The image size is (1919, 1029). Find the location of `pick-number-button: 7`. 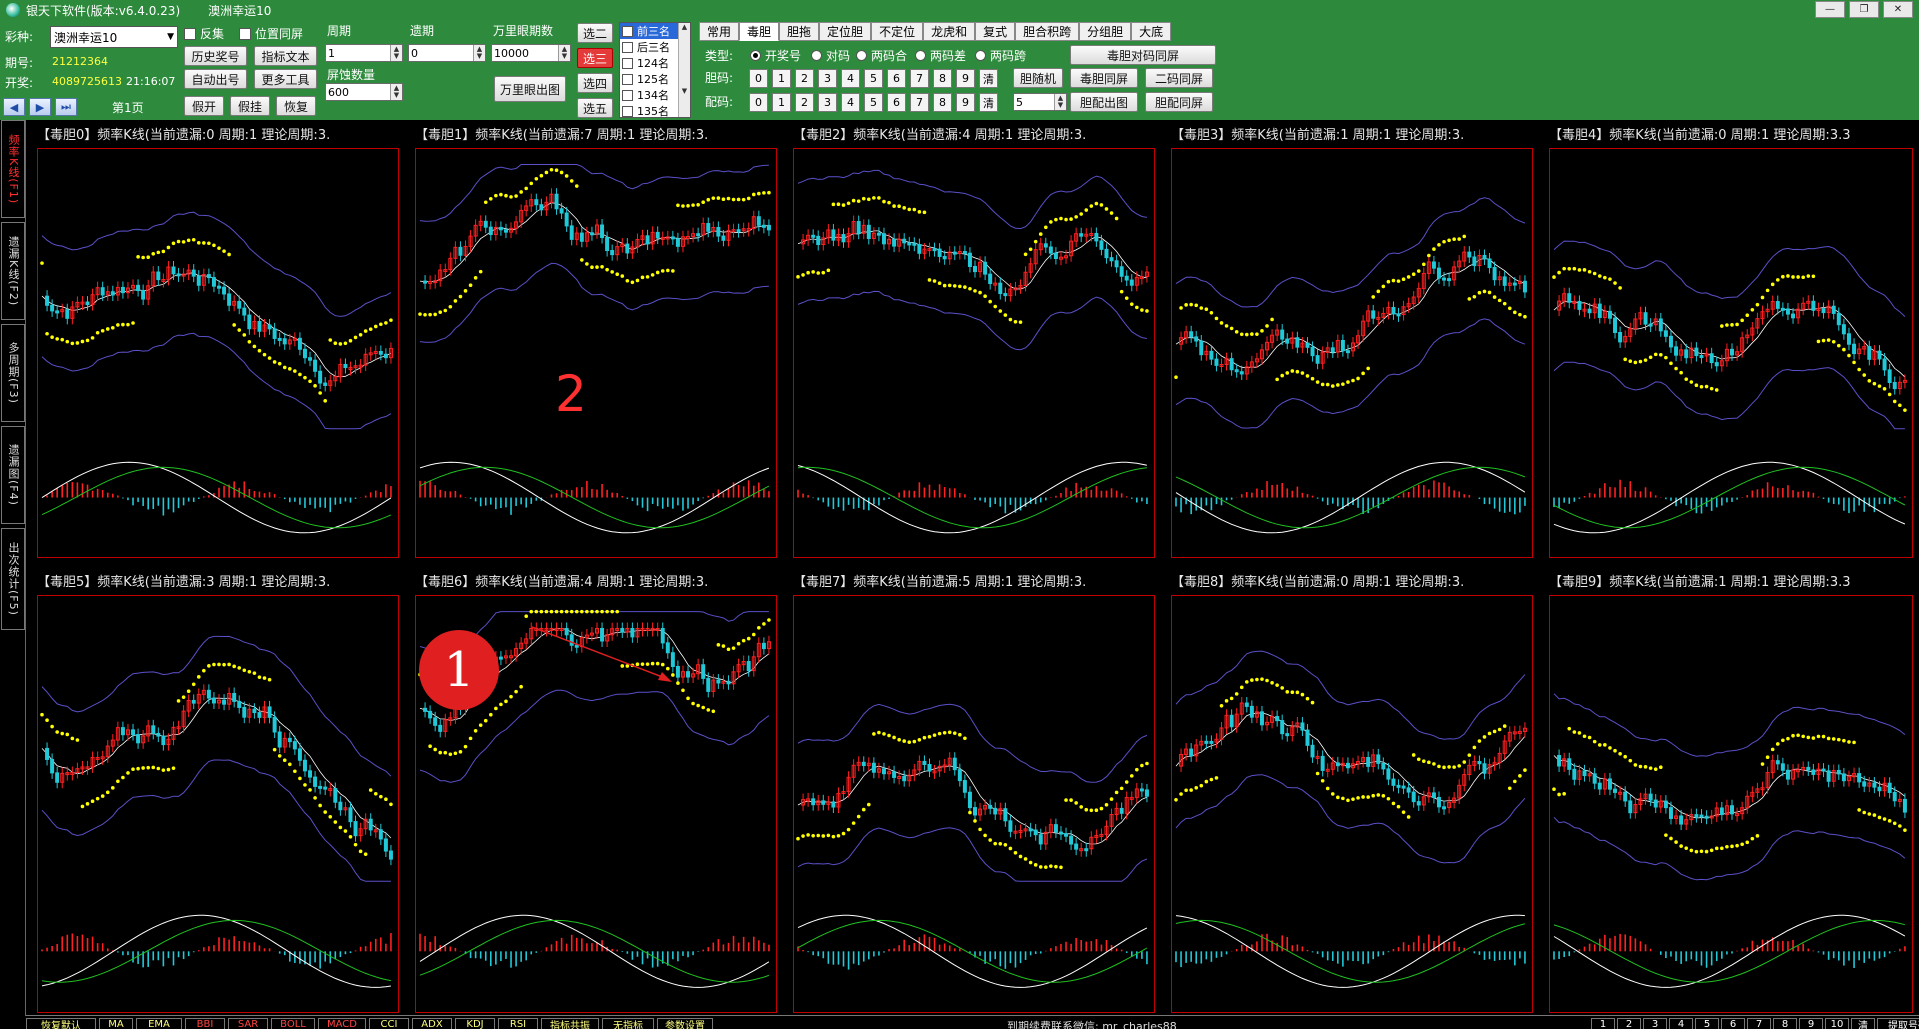

pick-number-button: 7 is located at coordinates (1759, 1023).